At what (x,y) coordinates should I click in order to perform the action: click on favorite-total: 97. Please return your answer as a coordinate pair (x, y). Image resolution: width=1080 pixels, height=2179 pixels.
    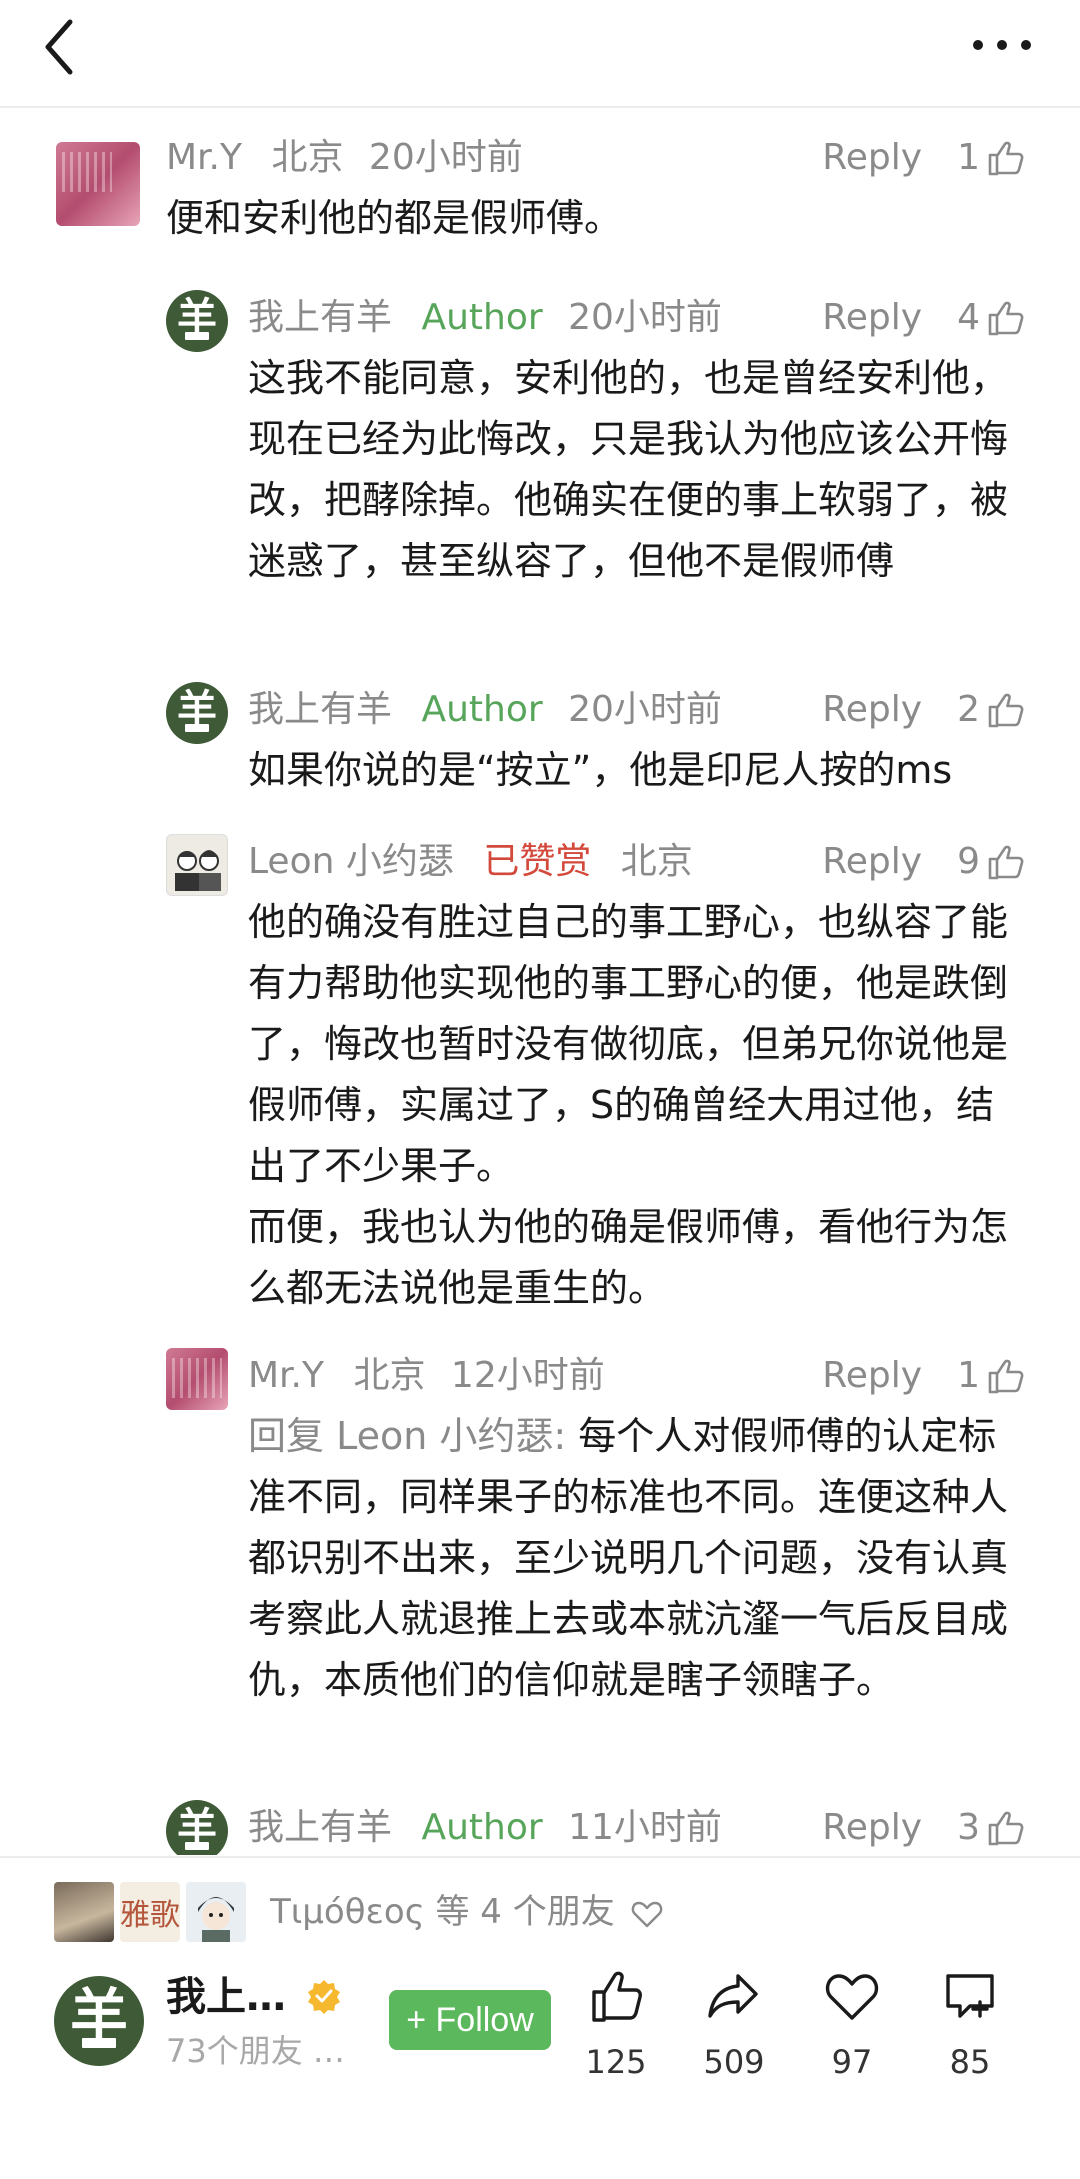
    Looking at the image, I should click on (852, 2062).